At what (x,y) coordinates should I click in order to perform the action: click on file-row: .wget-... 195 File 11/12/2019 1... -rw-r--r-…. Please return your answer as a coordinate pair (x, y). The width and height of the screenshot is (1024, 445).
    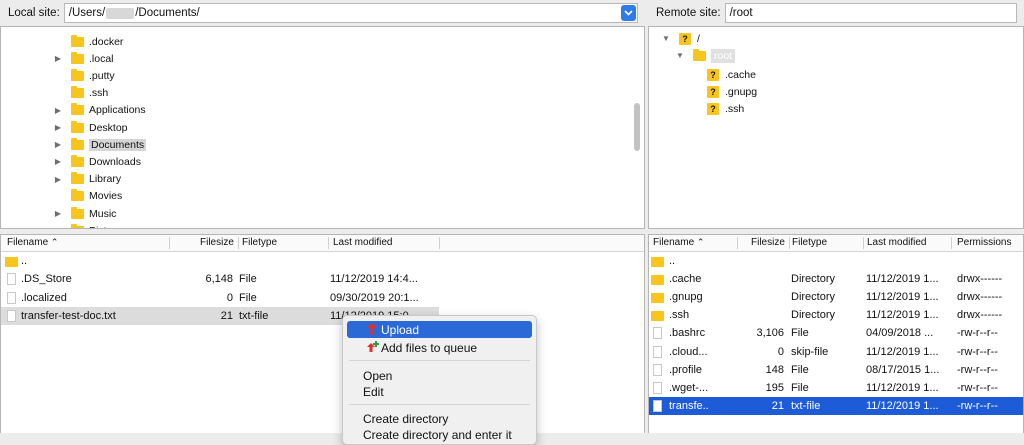
    Looking at the image, I should click on (836, 388).